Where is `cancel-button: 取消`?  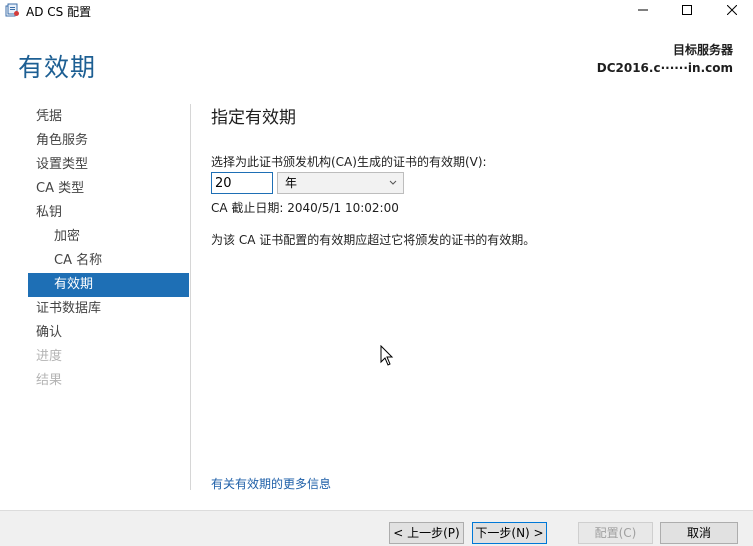
cancel-button: 取消 is located at coordinates (699, 533).